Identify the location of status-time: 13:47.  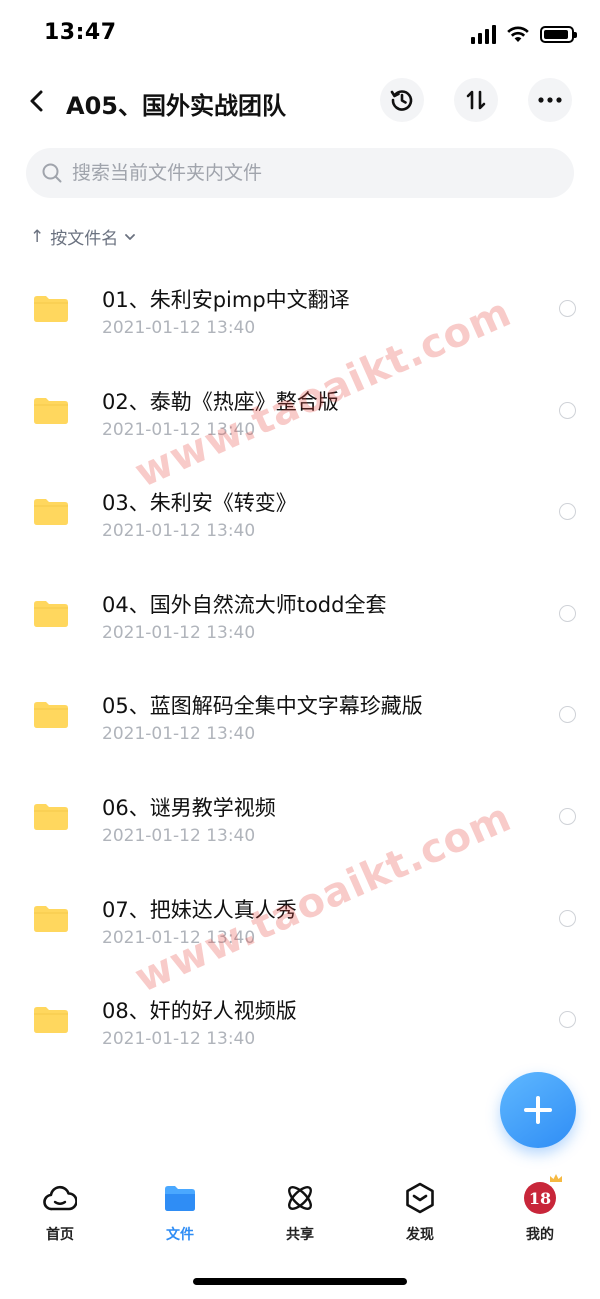
(80, 32).